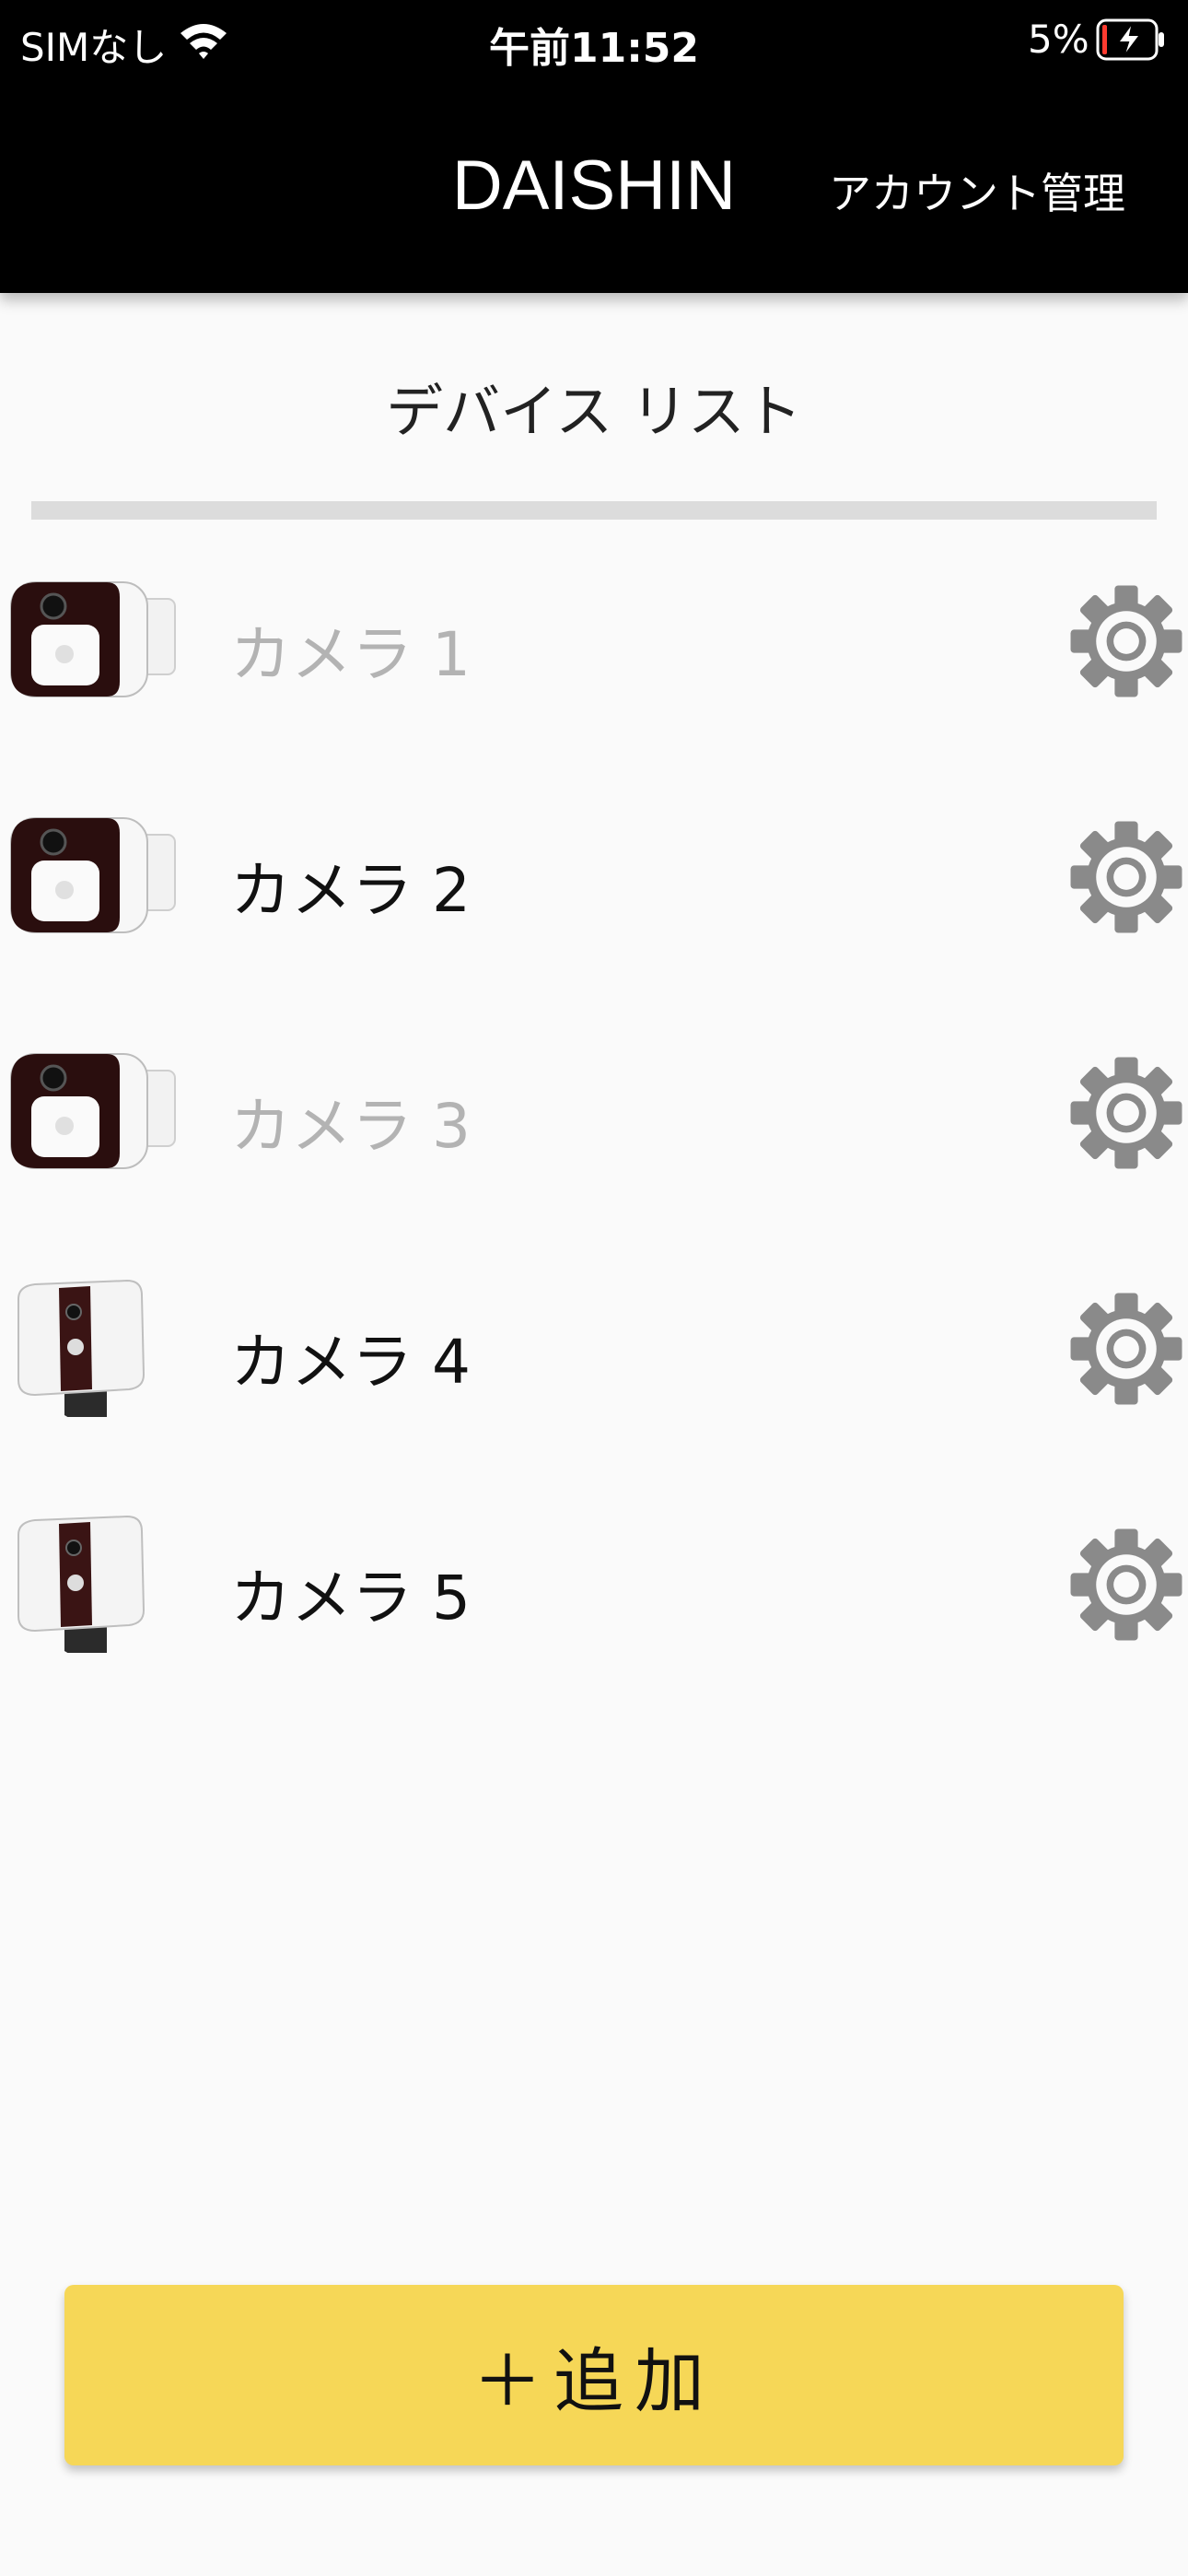 The height and width of the screenshot is (2576, 1188). What do you see at coordinates (350, 654) in the screenshot?
I see `device-name: カメラ 1` at bounding box center [350, 654].